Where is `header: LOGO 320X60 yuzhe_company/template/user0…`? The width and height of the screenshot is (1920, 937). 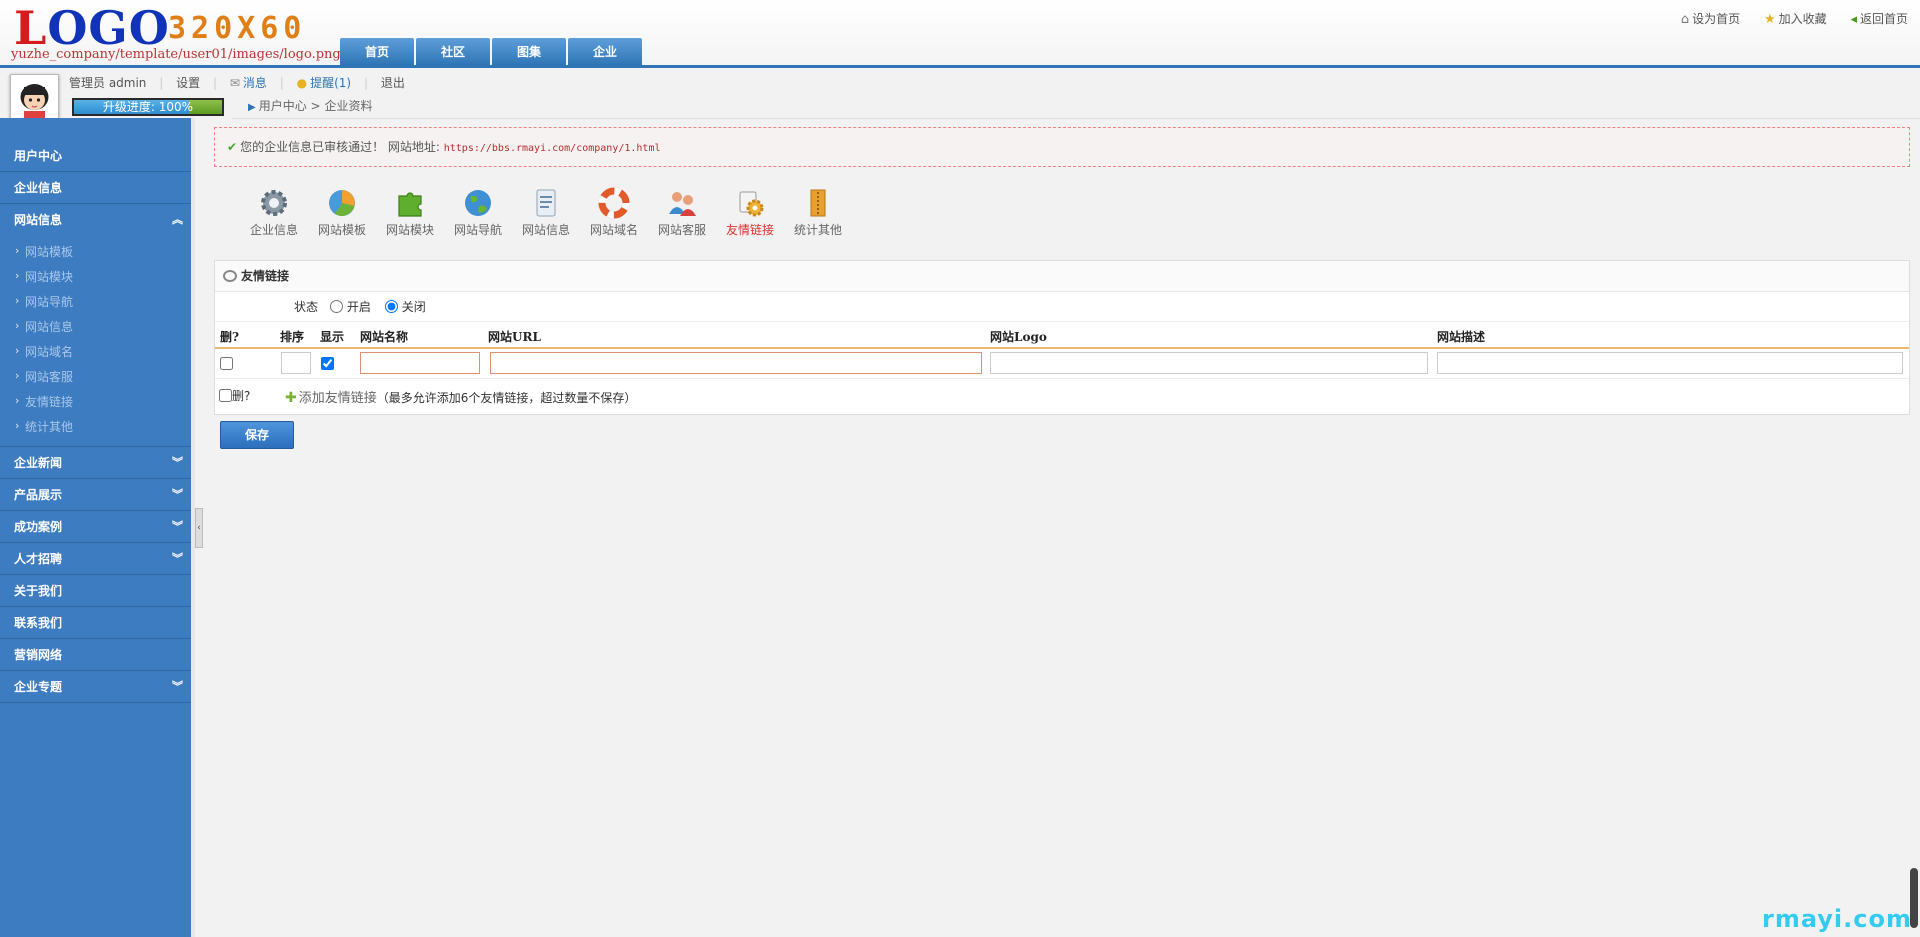 header: LOGO 320X60 yuzhe_company/template/user0… is located at coordinates (960, 34).